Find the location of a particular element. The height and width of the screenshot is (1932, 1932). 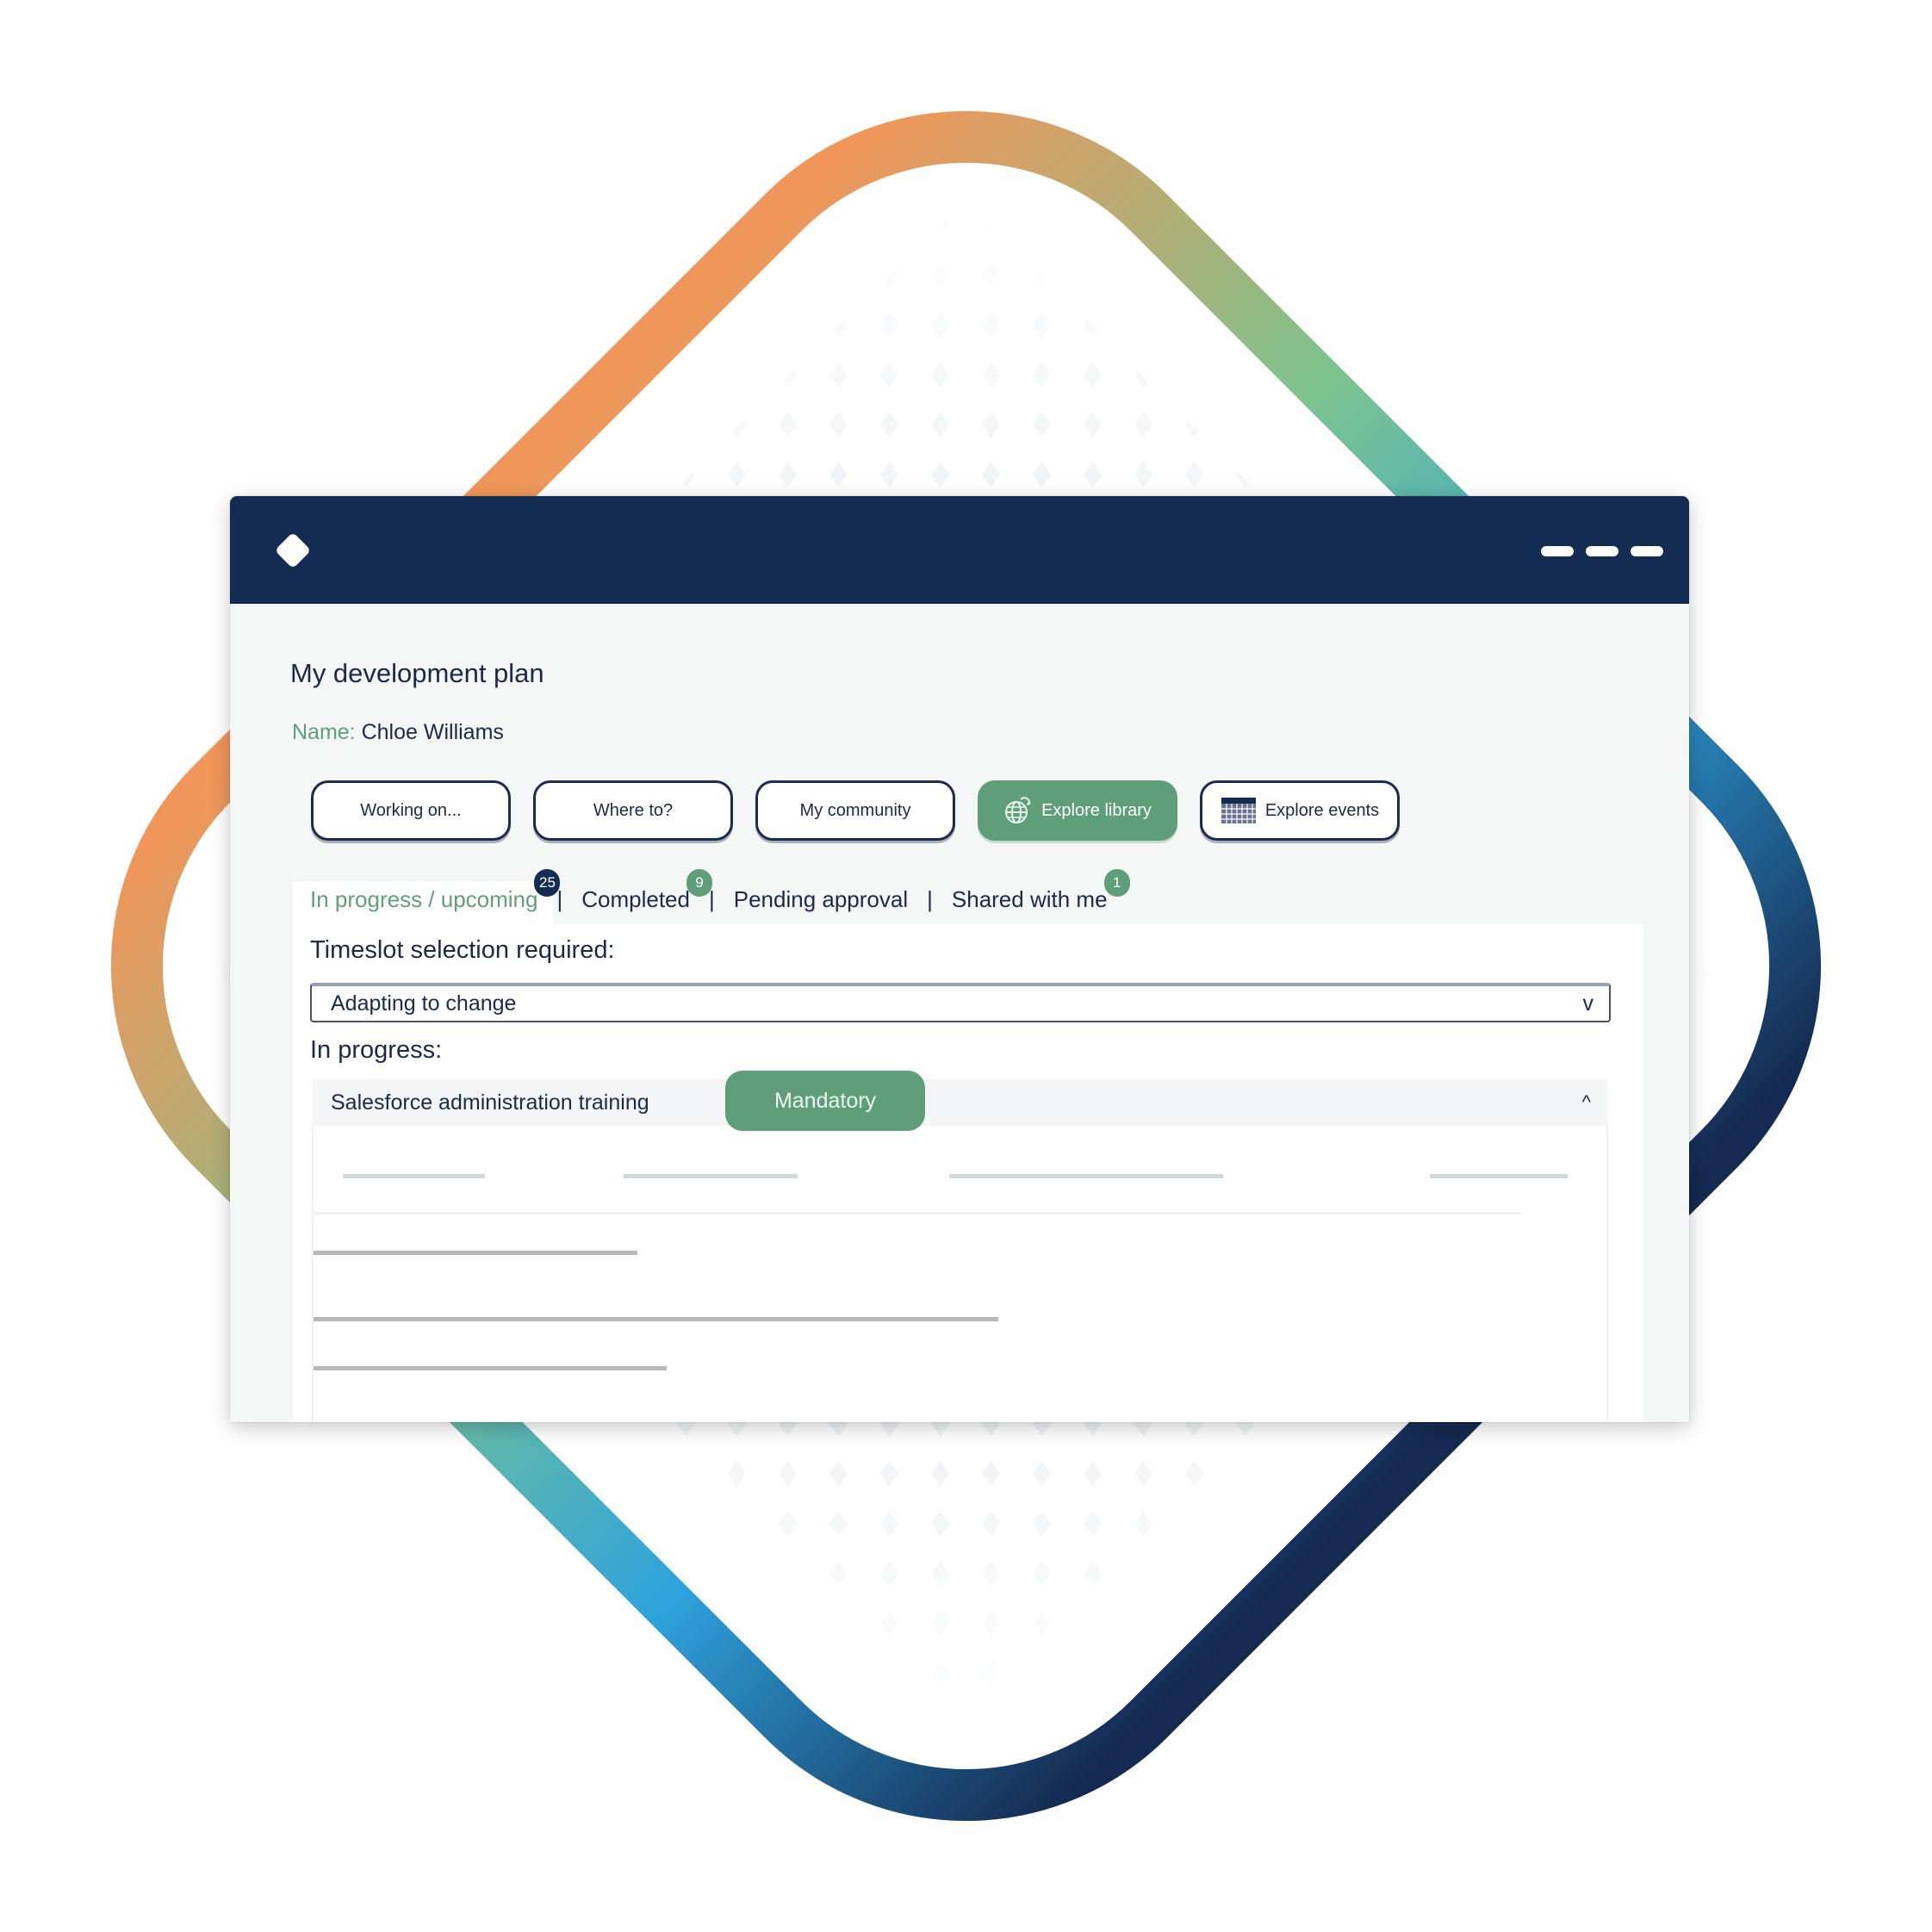

explore-library-button: Explore library is located at coordinates (1077, 810).